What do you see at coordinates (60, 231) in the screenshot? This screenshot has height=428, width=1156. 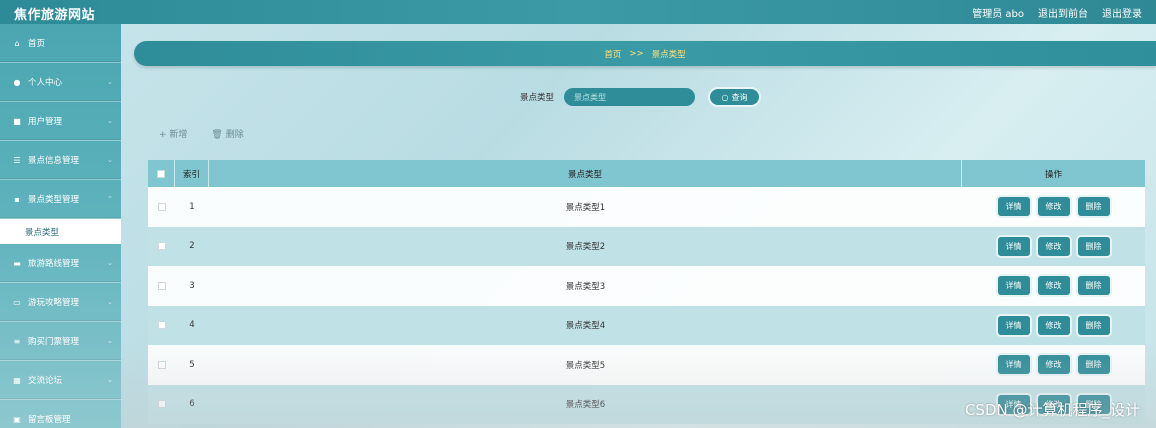 I see `sidebar-subitem-scenic-type: 景点类型` at bounding box center [60, 231].